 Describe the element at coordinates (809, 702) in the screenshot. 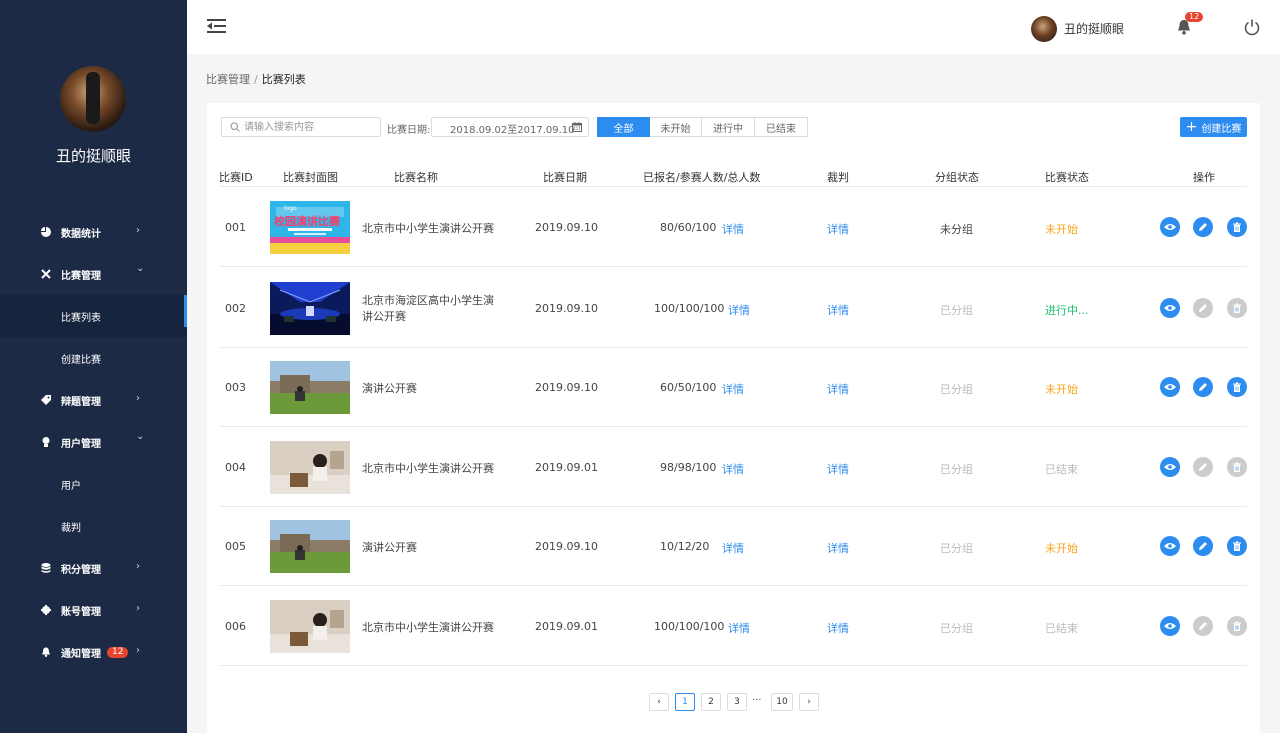

I see `next-page-button: ›` at that location.